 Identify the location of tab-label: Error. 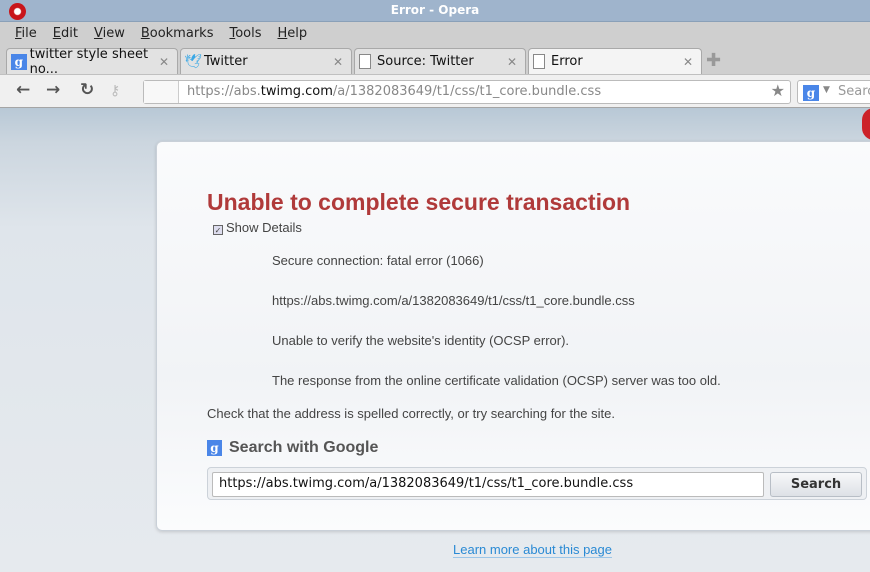
(567, 61).